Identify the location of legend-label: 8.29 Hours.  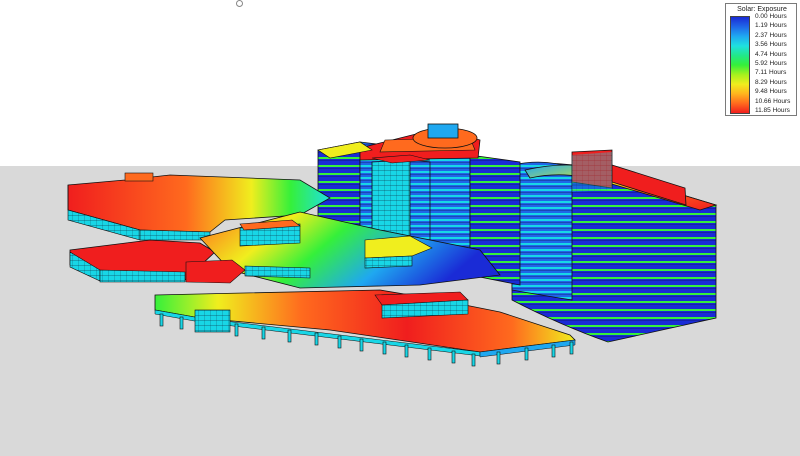
(771, 82).